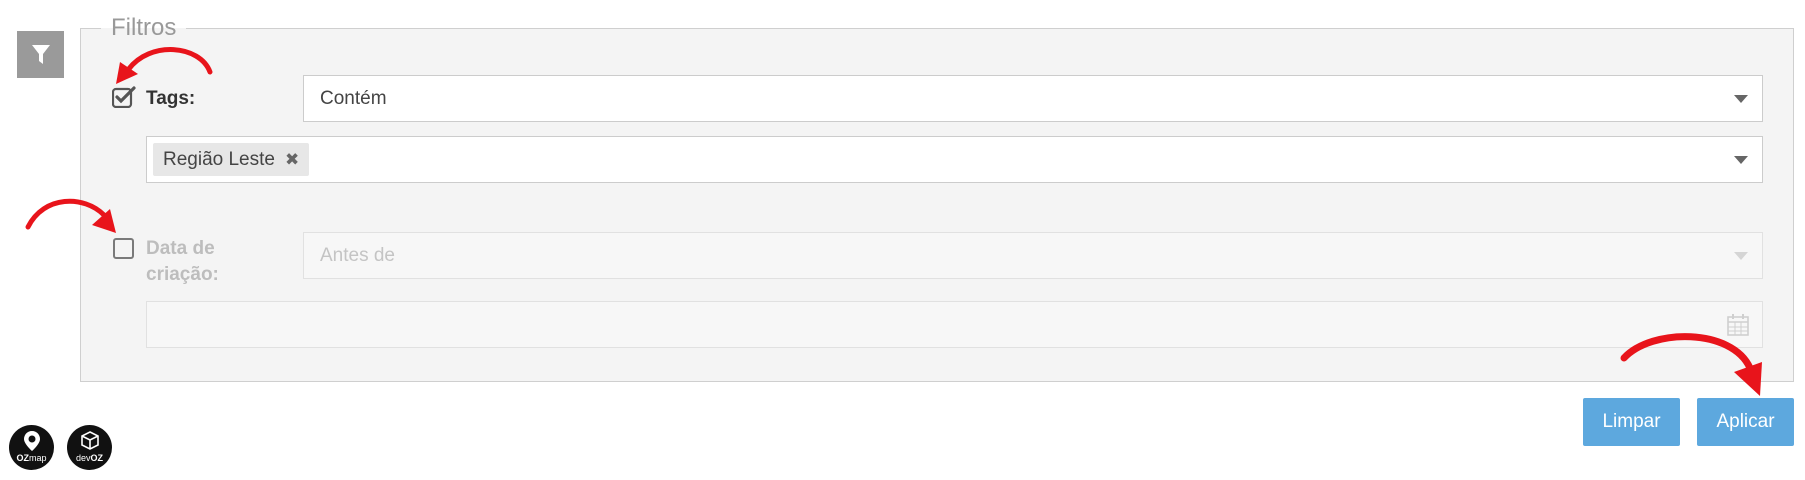  I want to click on tag-chip-label: Região Leste, so click(219, 159).